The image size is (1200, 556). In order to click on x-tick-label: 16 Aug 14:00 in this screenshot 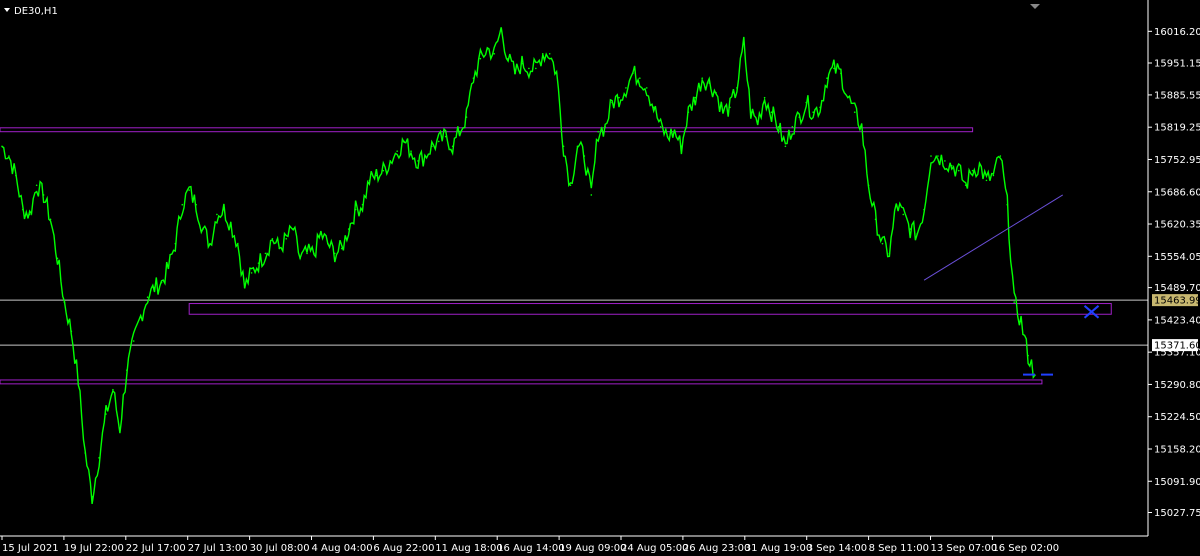, I will do `click(530, 548)`.